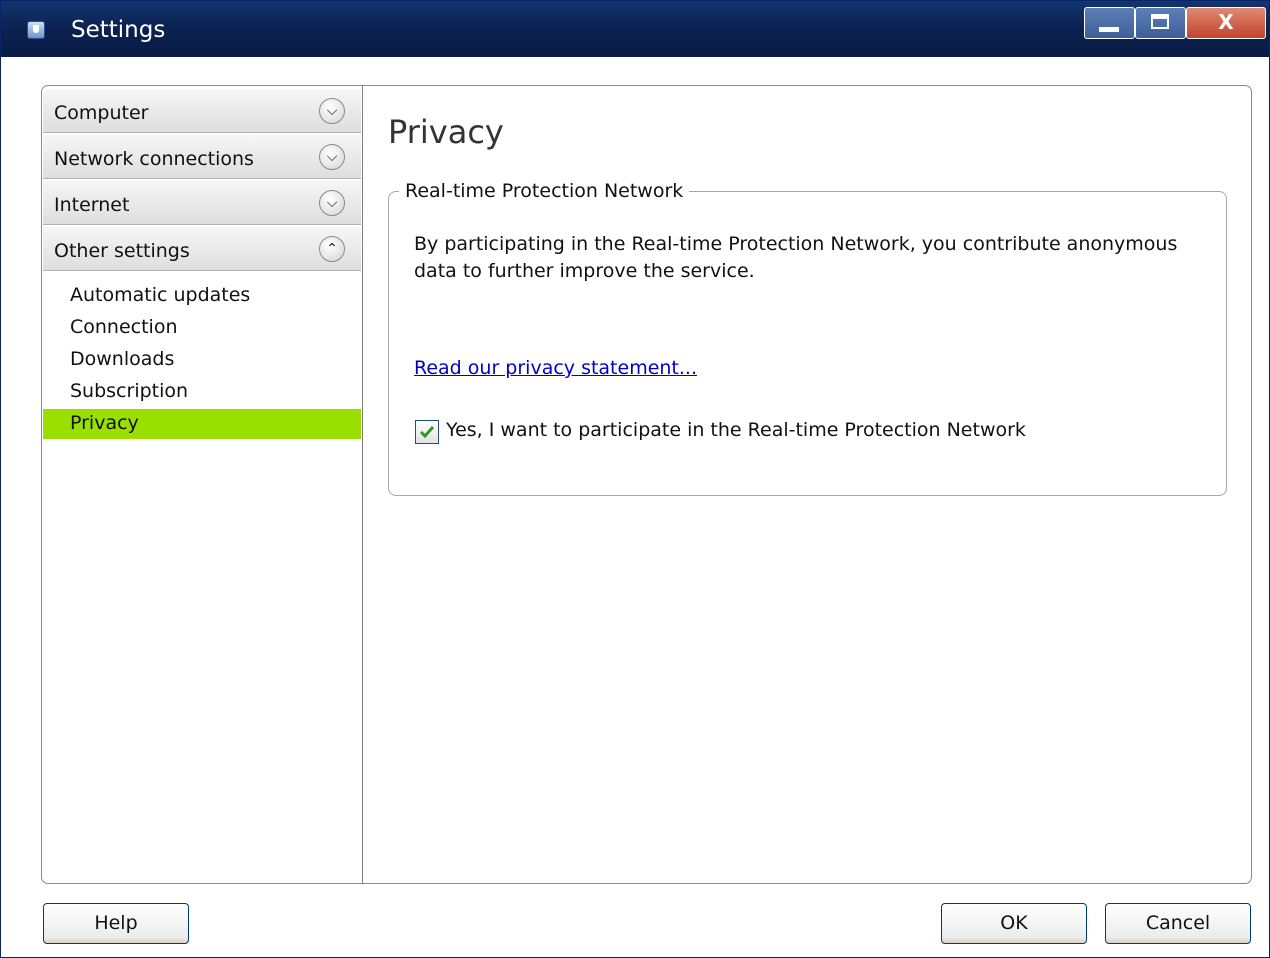  I want to click on cancel-button: Cancel, so click(1178, 923).